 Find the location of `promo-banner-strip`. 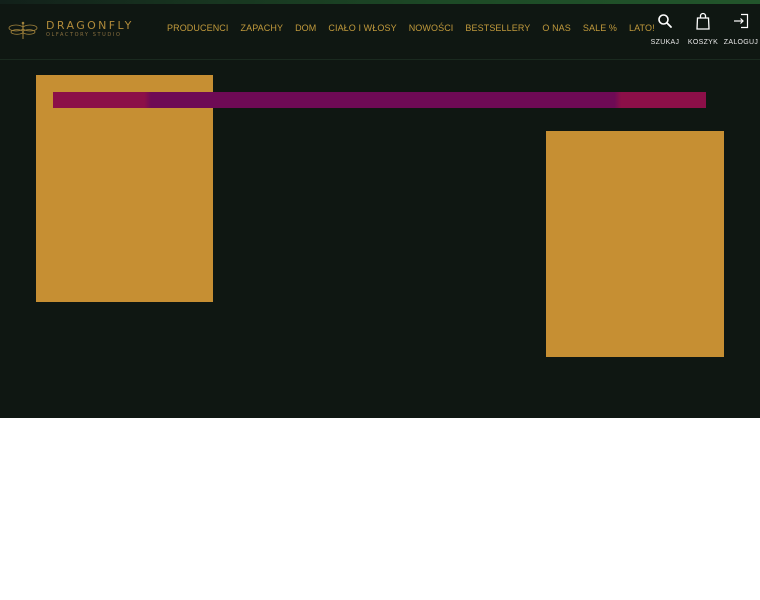

promo-banner-strip is located at coordinates (379, 100).